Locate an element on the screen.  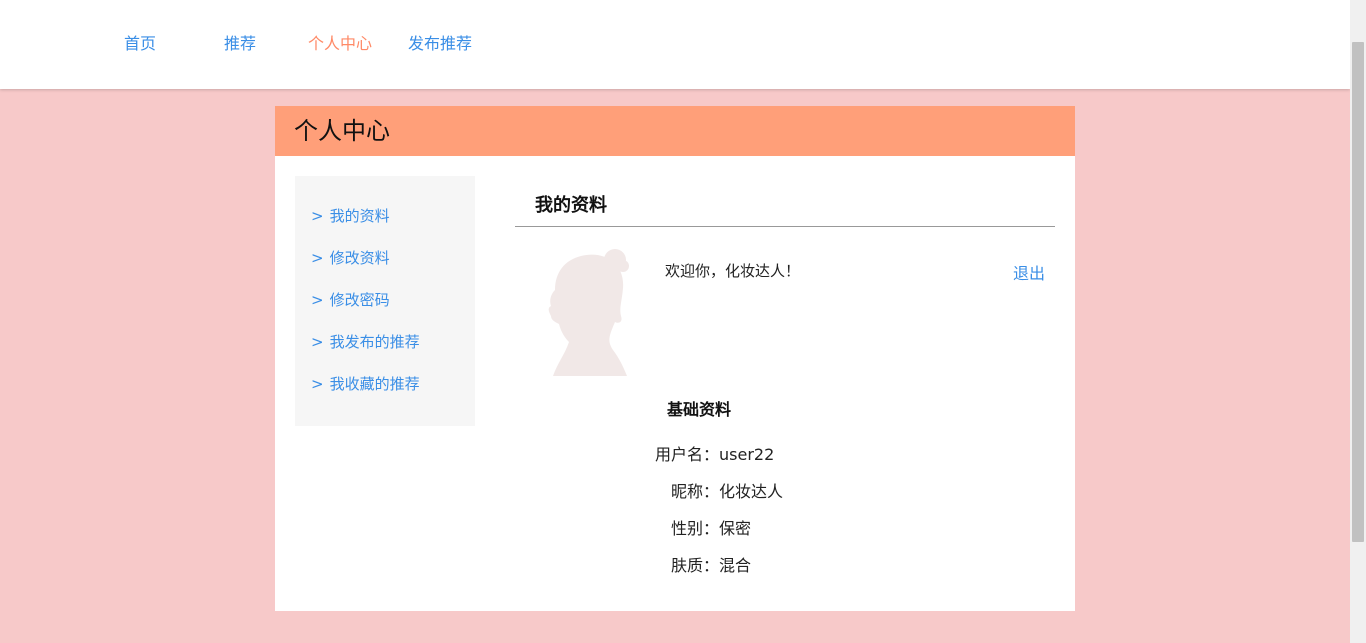
sidebar-item-edit-profile: > 修改资料 is located at coordinates (350, 258).